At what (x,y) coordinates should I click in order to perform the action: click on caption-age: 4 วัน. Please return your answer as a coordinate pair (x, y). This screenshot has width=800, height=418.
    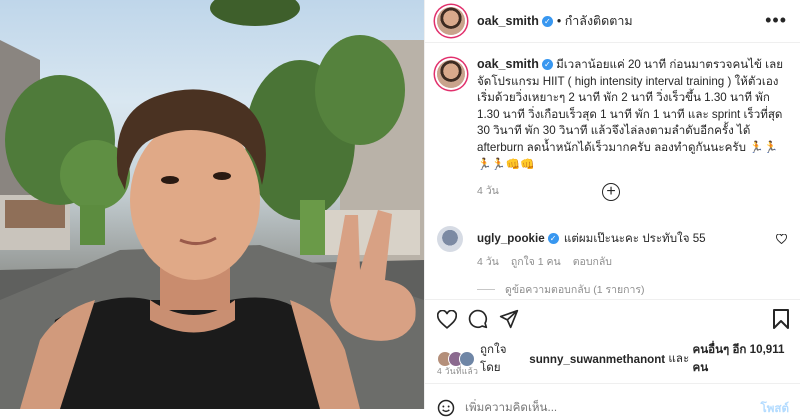
    Looking at the image, I should click on (488, 191).